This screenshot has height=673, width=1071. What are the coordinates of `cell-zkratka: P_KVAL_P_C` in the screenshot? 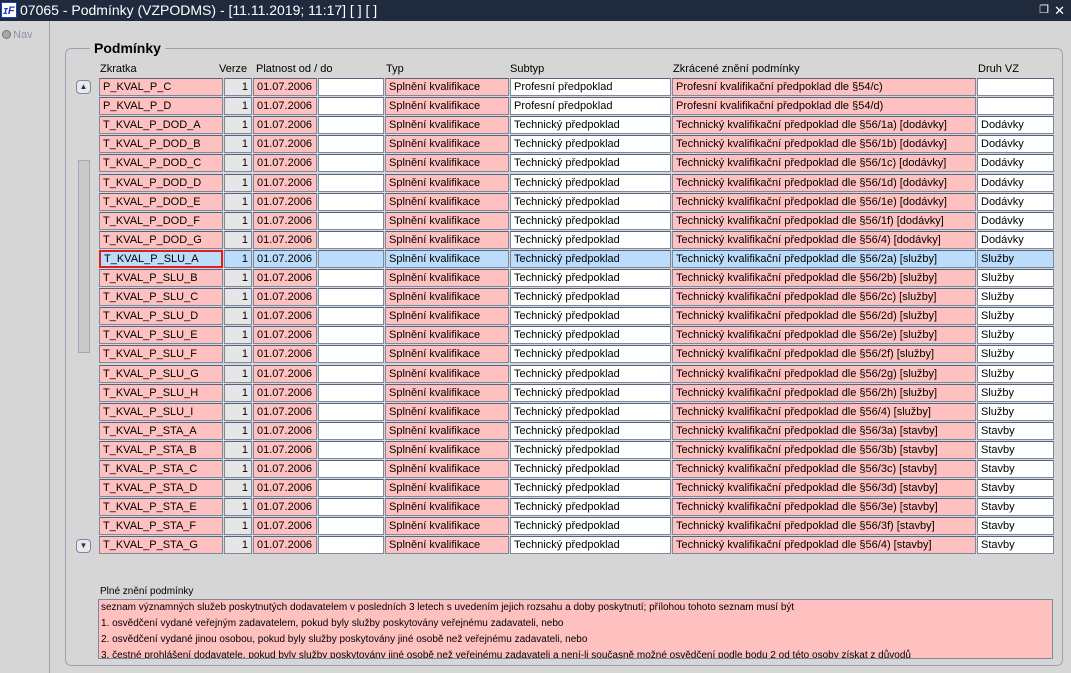 It's located at (161, 87).